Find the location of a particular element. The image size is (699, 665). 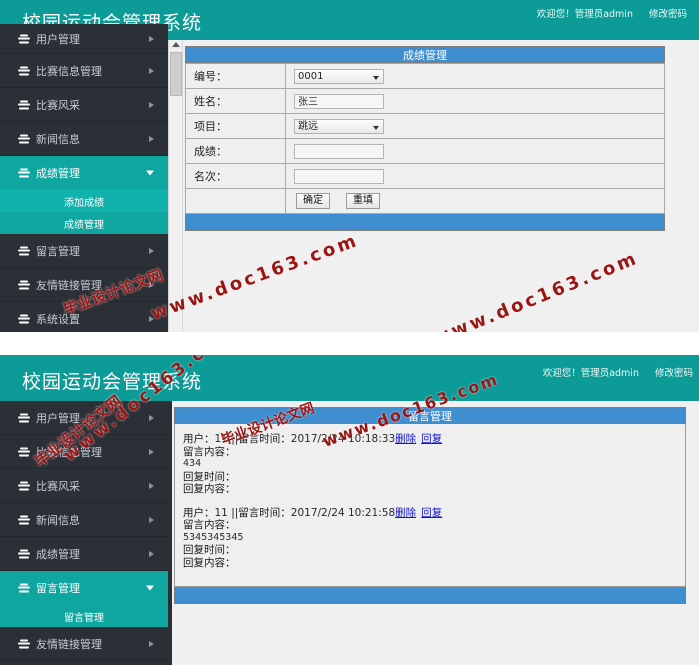

card-title: 留言管理 is located at coordinates (430, 415).